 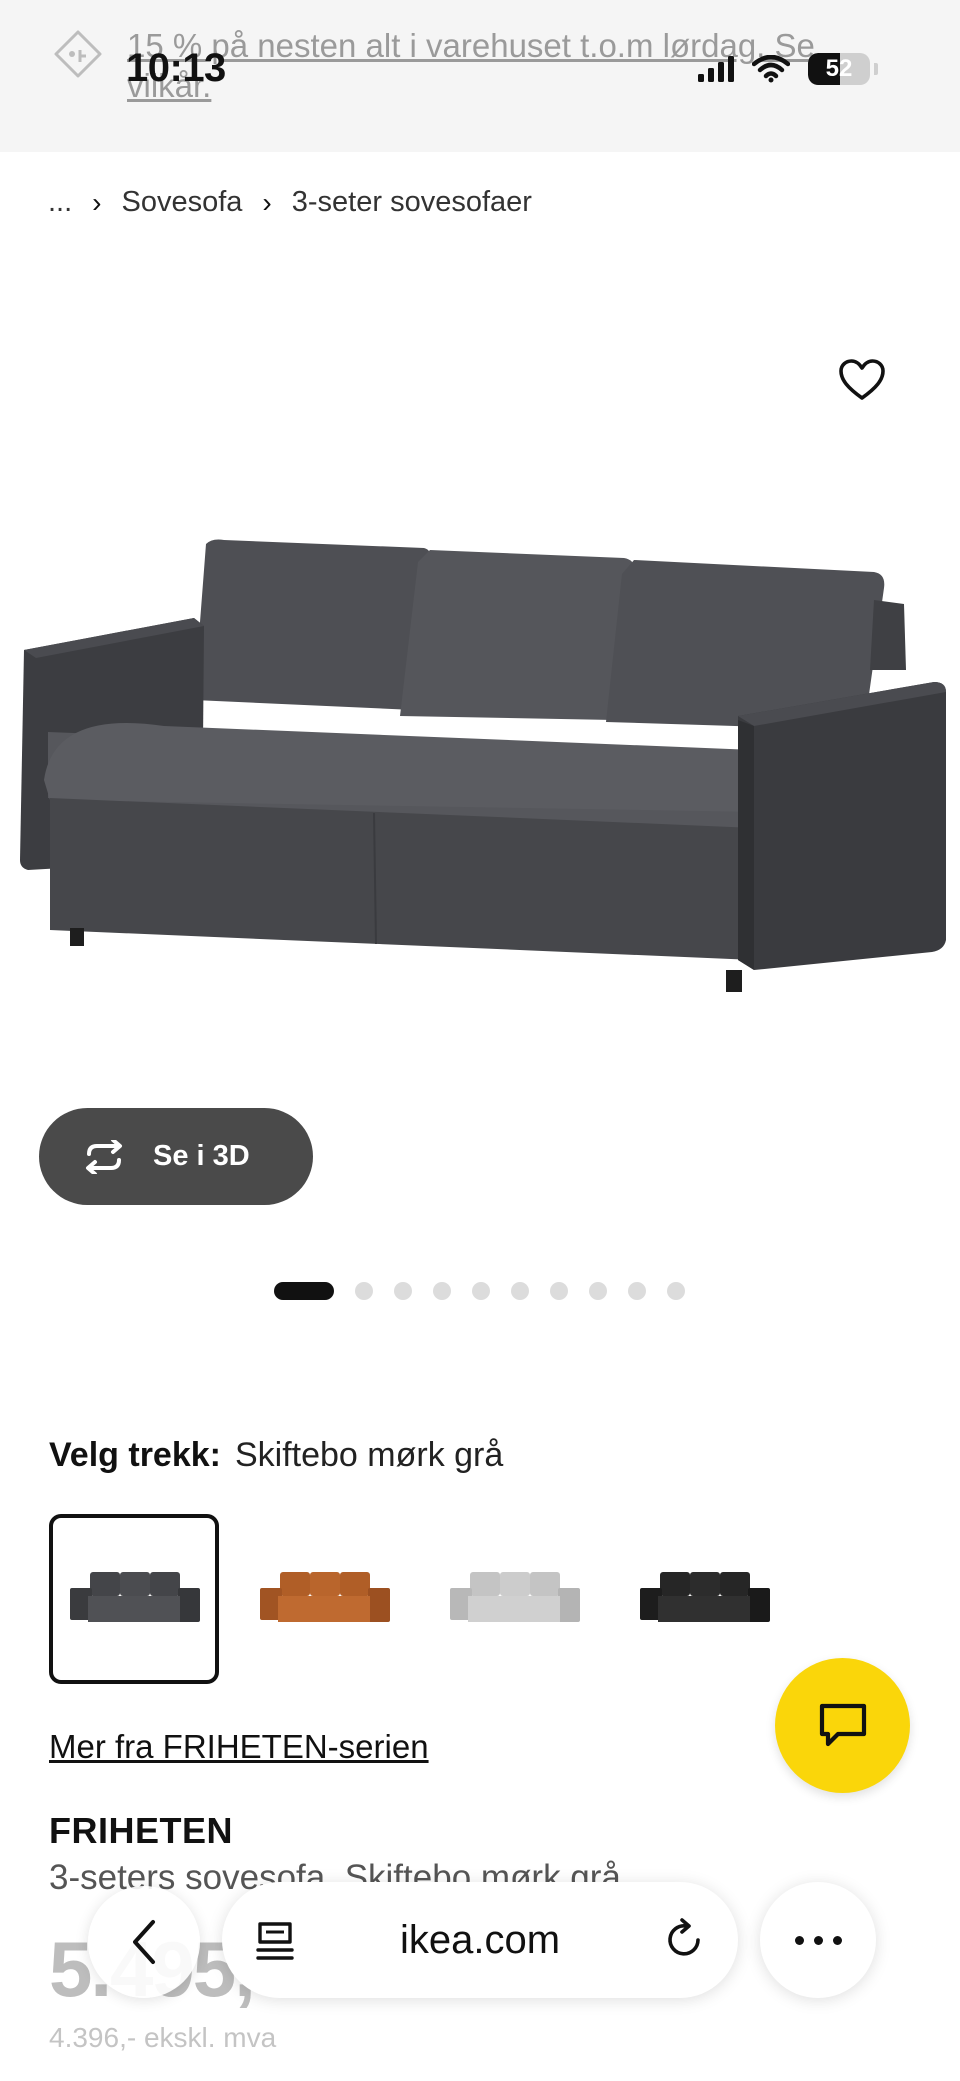 What do you see at coordinates (862, 380) in the screenshot?
I see `heart-icon` at bounding box center [862, 380].